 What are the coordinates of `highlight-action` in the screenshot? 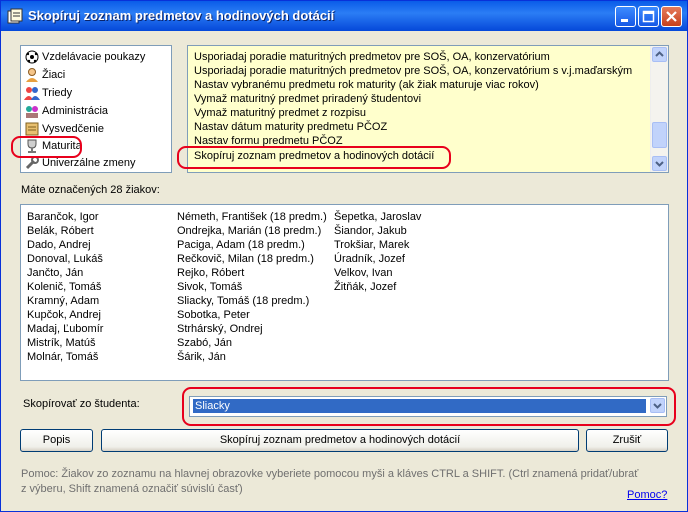 It's located at (314, 157).